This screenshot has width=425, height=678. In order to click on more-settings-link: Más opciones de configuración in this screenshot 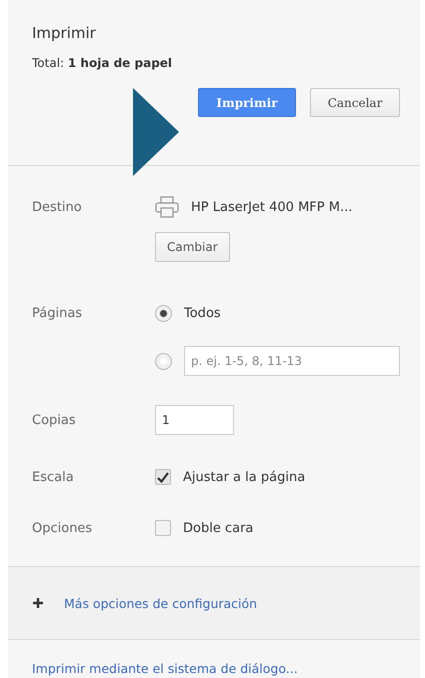, I will do `click(161, 603)`.